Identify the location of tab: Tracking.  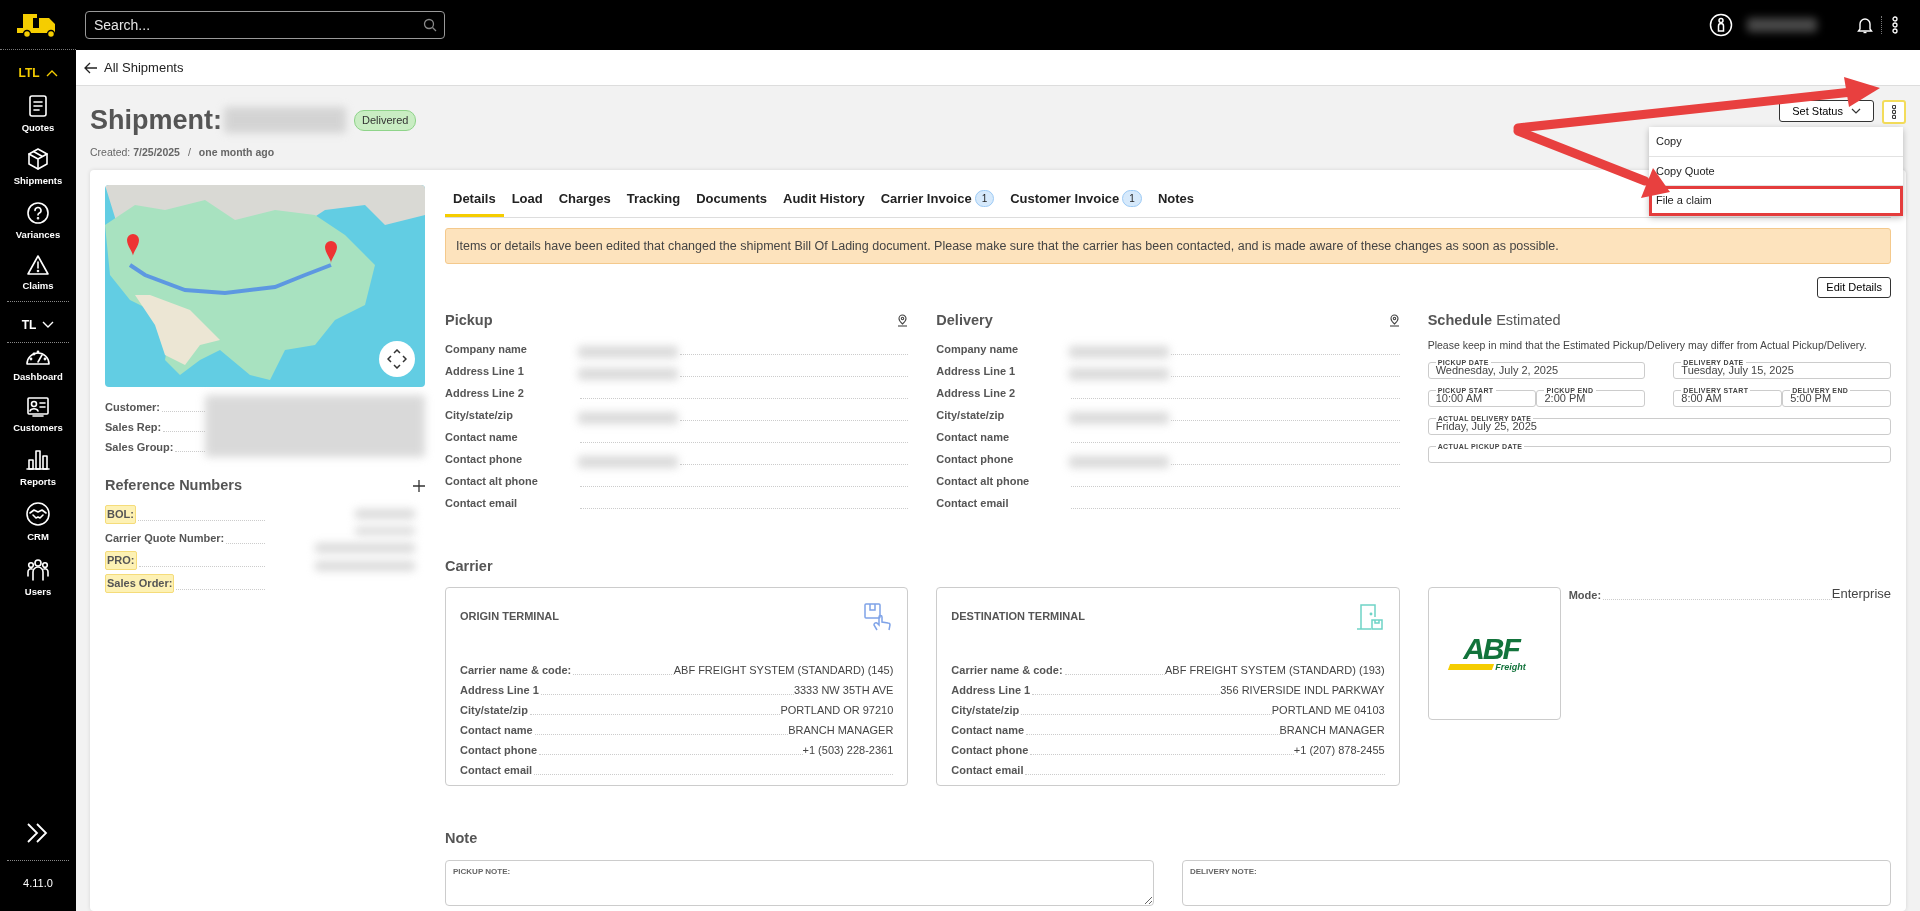
(653, 201).